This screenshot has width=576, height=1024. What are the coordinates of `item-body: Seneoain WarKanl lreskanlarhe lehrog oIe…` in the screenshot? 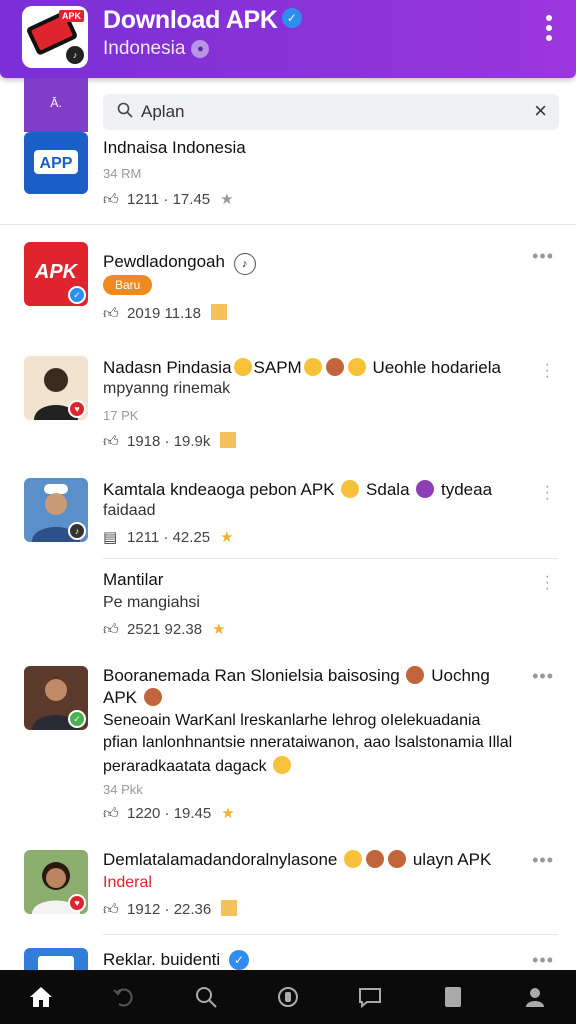 It's located at (292, 720).